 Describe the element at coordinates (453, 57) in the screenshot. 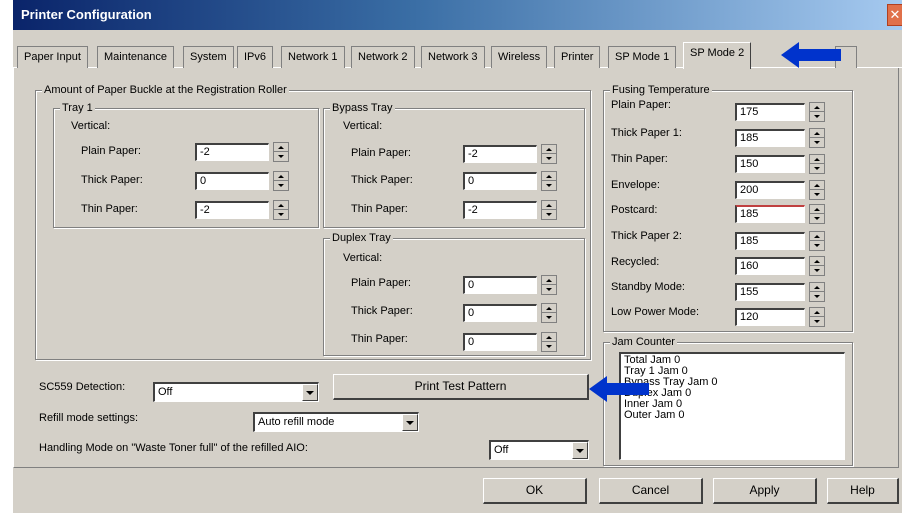

I see `tab-network-3: Network 3` at that location.